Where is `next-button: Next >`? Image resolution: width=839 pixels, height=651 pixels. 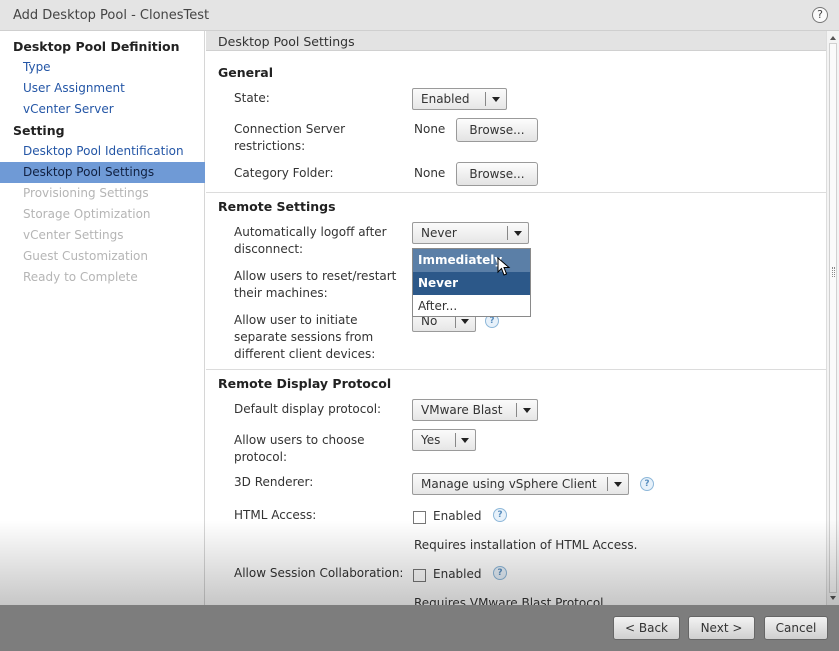
next-button: Next > is located at coordinates (721, 628).